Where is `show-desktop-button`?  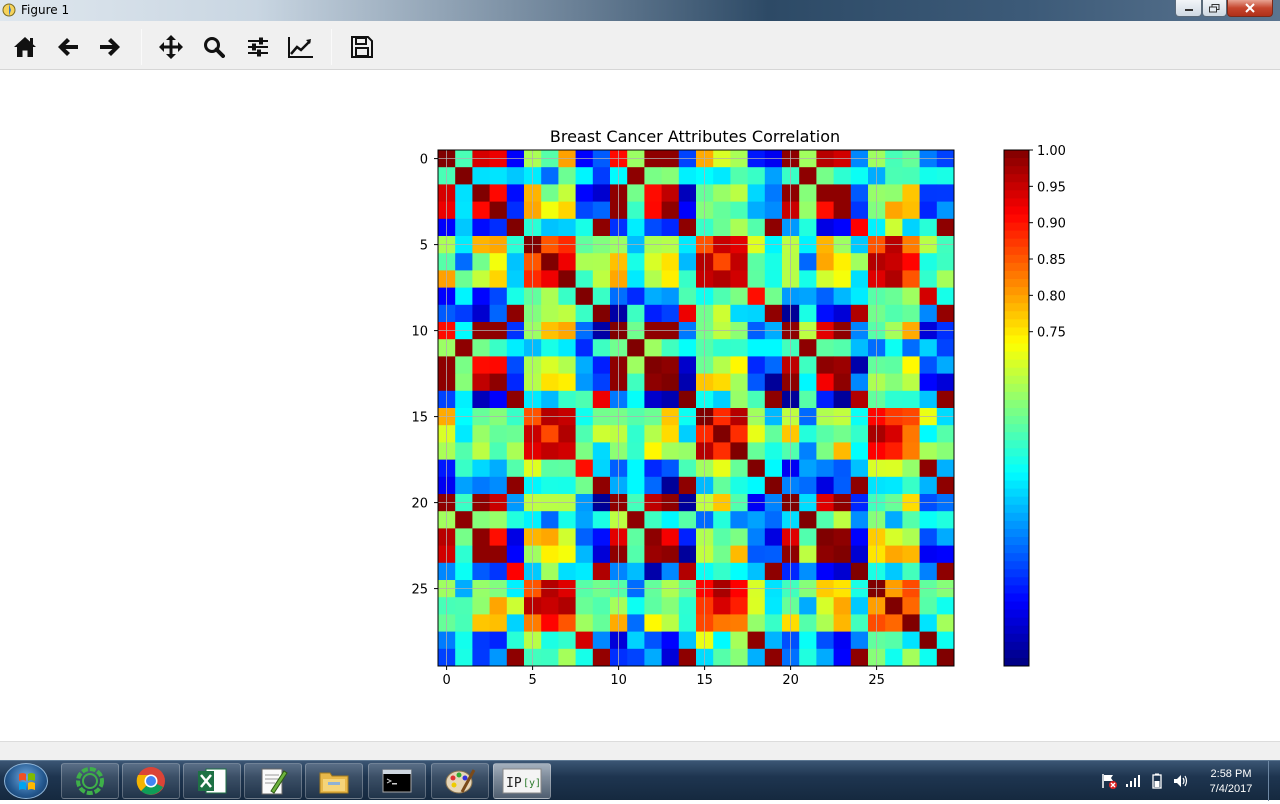 show-desktop-button is located at coordinates (1274, 781).